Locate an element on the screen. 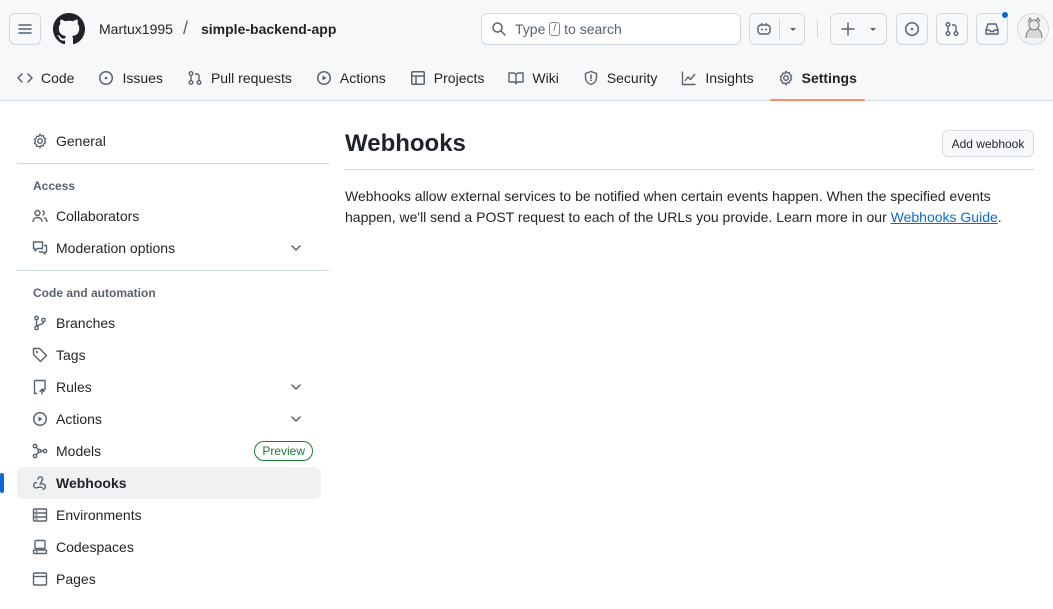 The width and height of the screenshot is (1053, 609). sidebar-item-label: Webhooks is located at coordinates (91, 483).